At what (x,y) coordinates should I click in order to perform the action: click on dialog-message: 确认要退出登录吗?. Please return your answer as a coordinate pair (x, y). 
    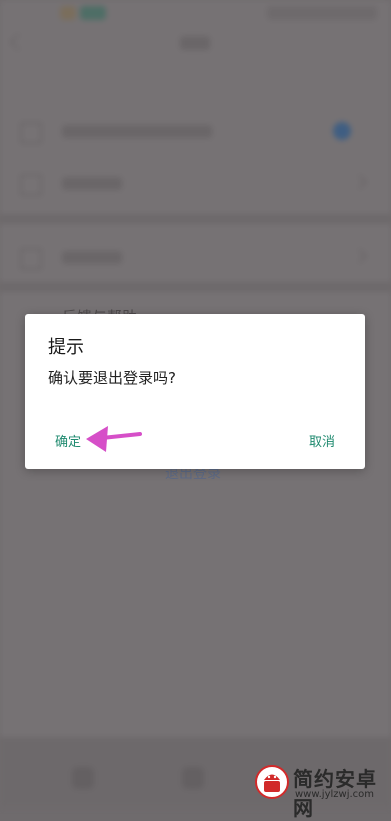
    Looking at the image, I should click on (112, 378).